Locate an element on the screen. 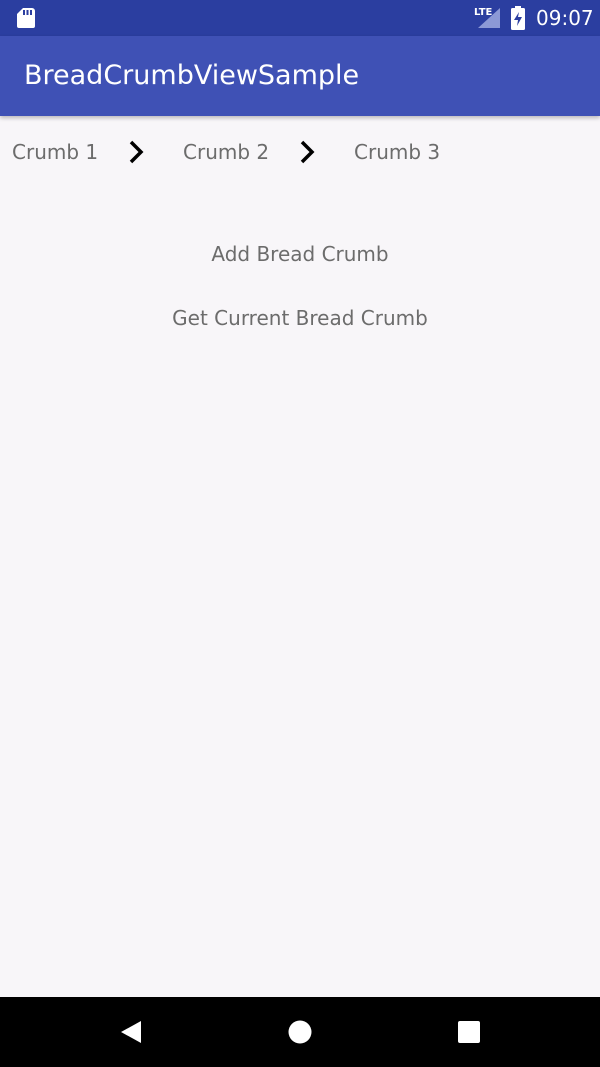 The width and height of the screenshot is (600, 1067). back-icon is located at coordinates (131, 1032).